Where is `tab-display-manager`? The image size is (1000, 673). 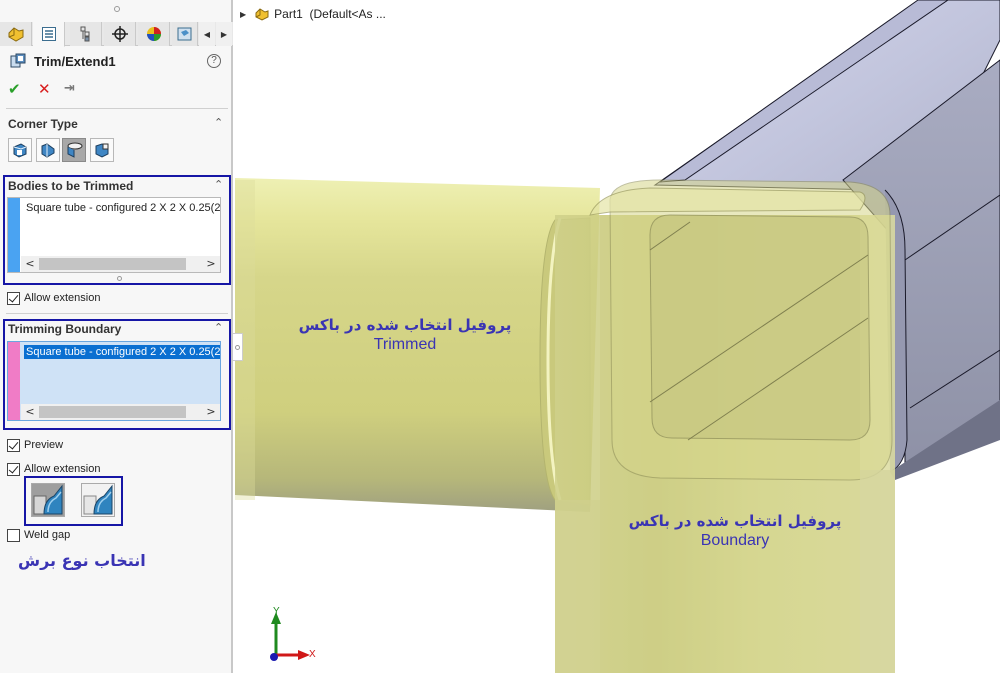
tab-display-manager is located at coordinates (154, 34).